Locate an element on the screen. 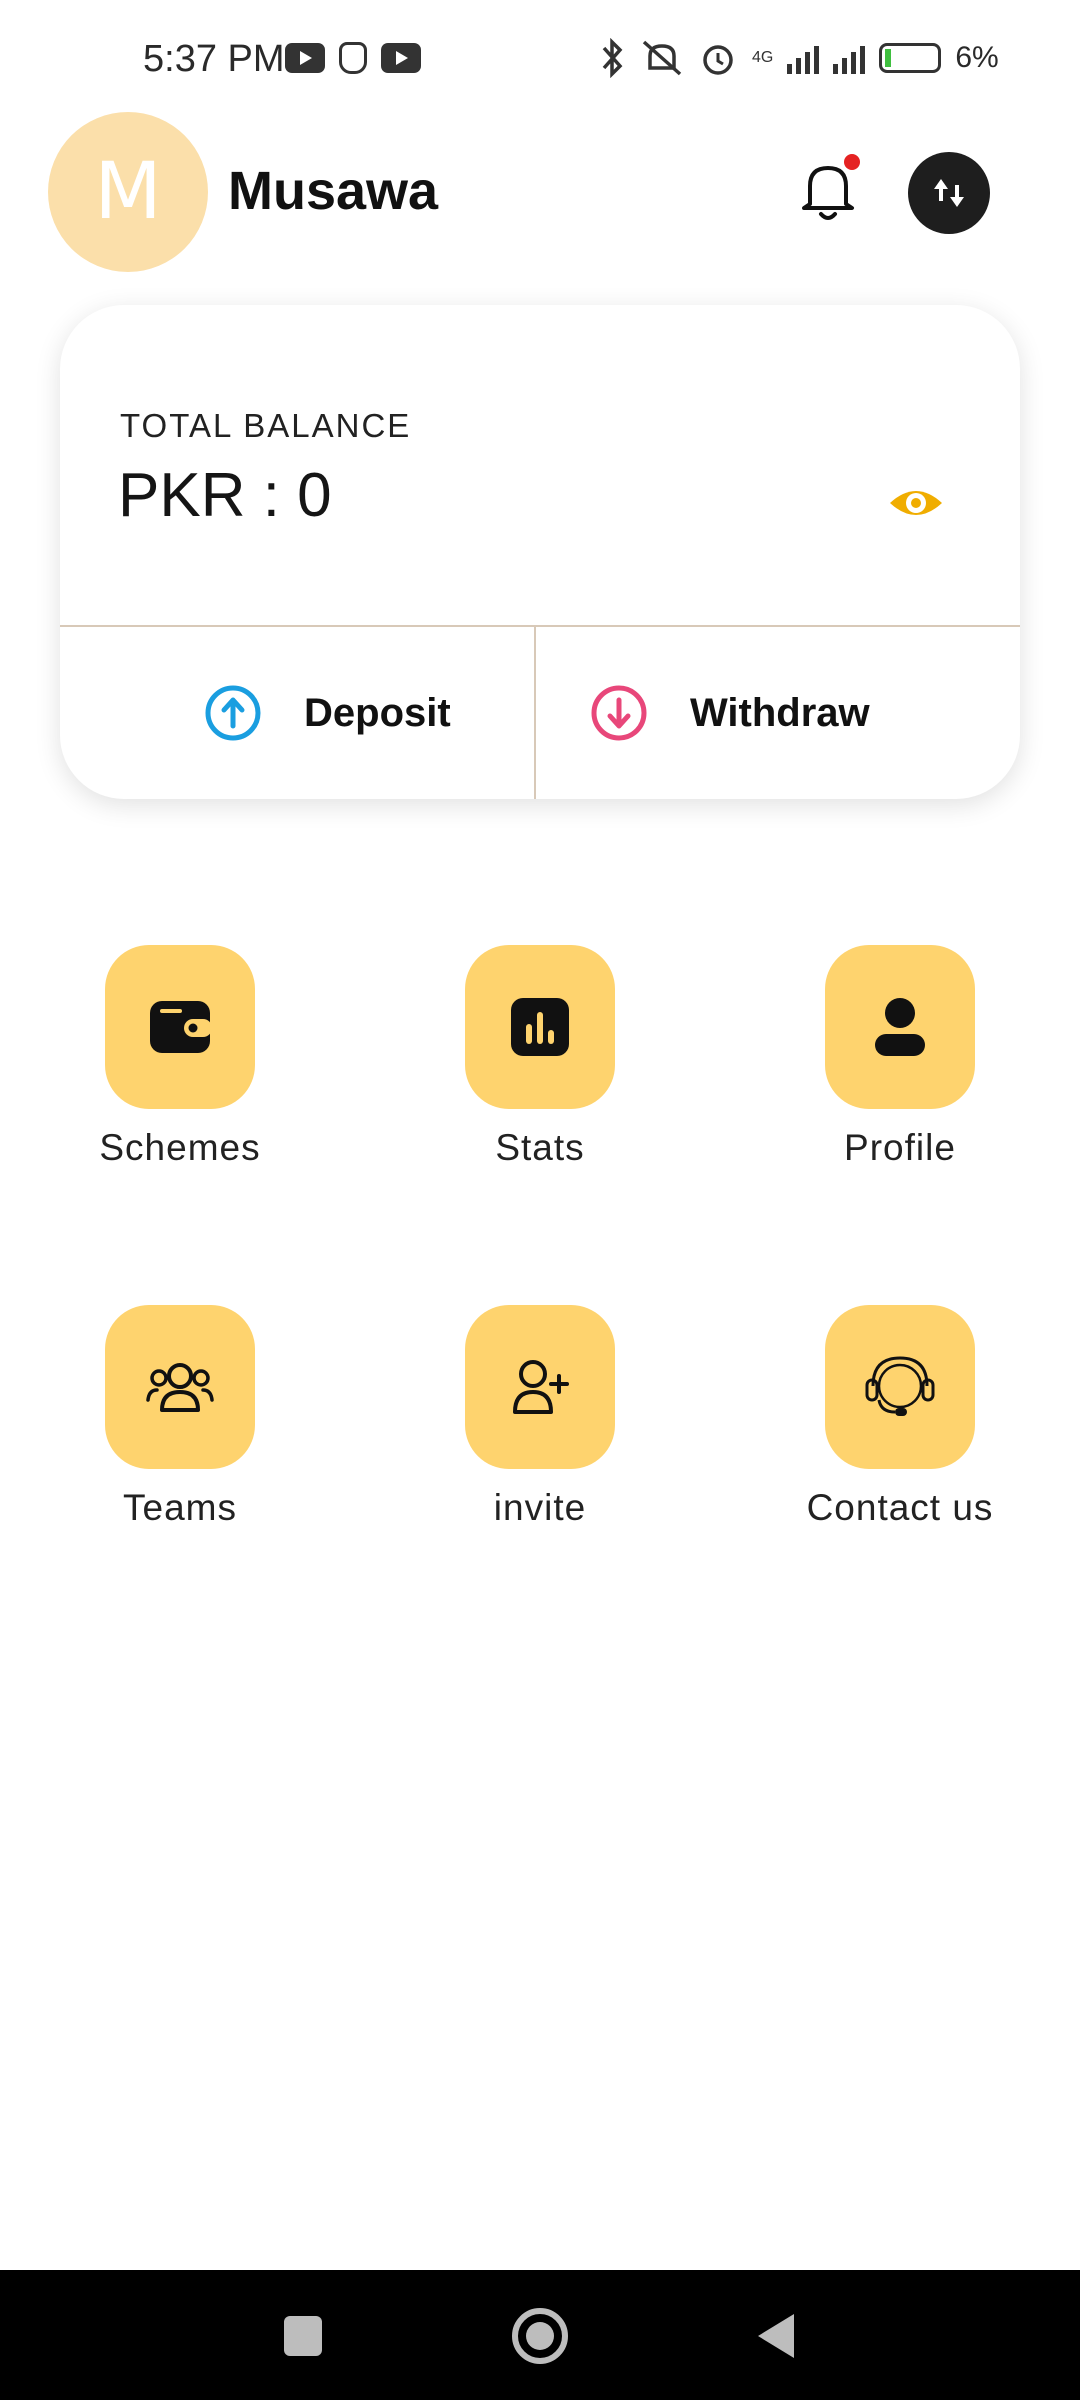 This screenshot has height=2400, width=1080. wallet-icon is located at coordinates (181, 1027).